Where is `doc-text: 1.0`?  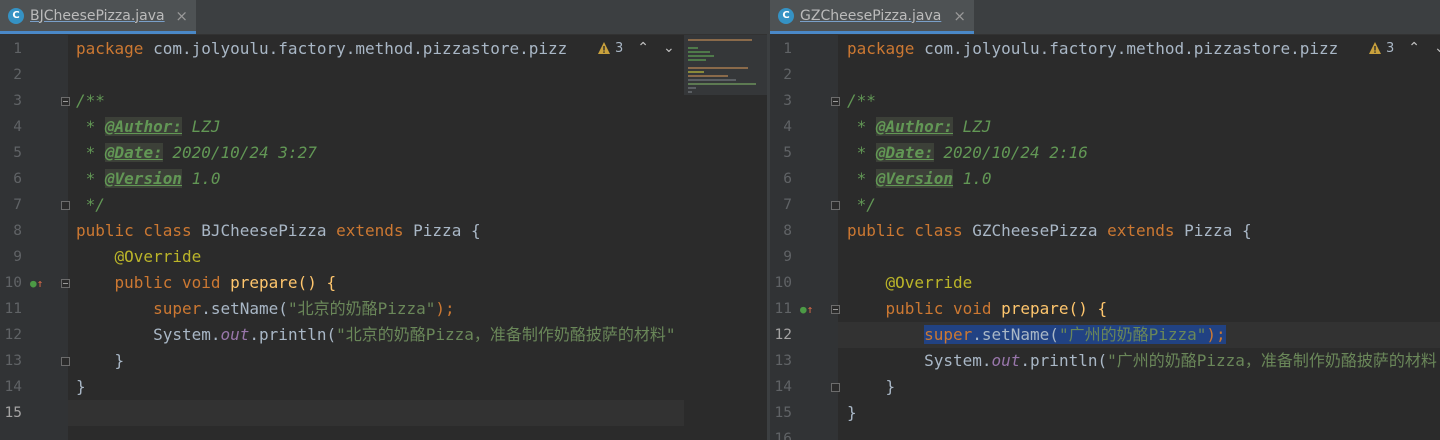
doc-text: 1.0 is located at coordinates (201, 178).